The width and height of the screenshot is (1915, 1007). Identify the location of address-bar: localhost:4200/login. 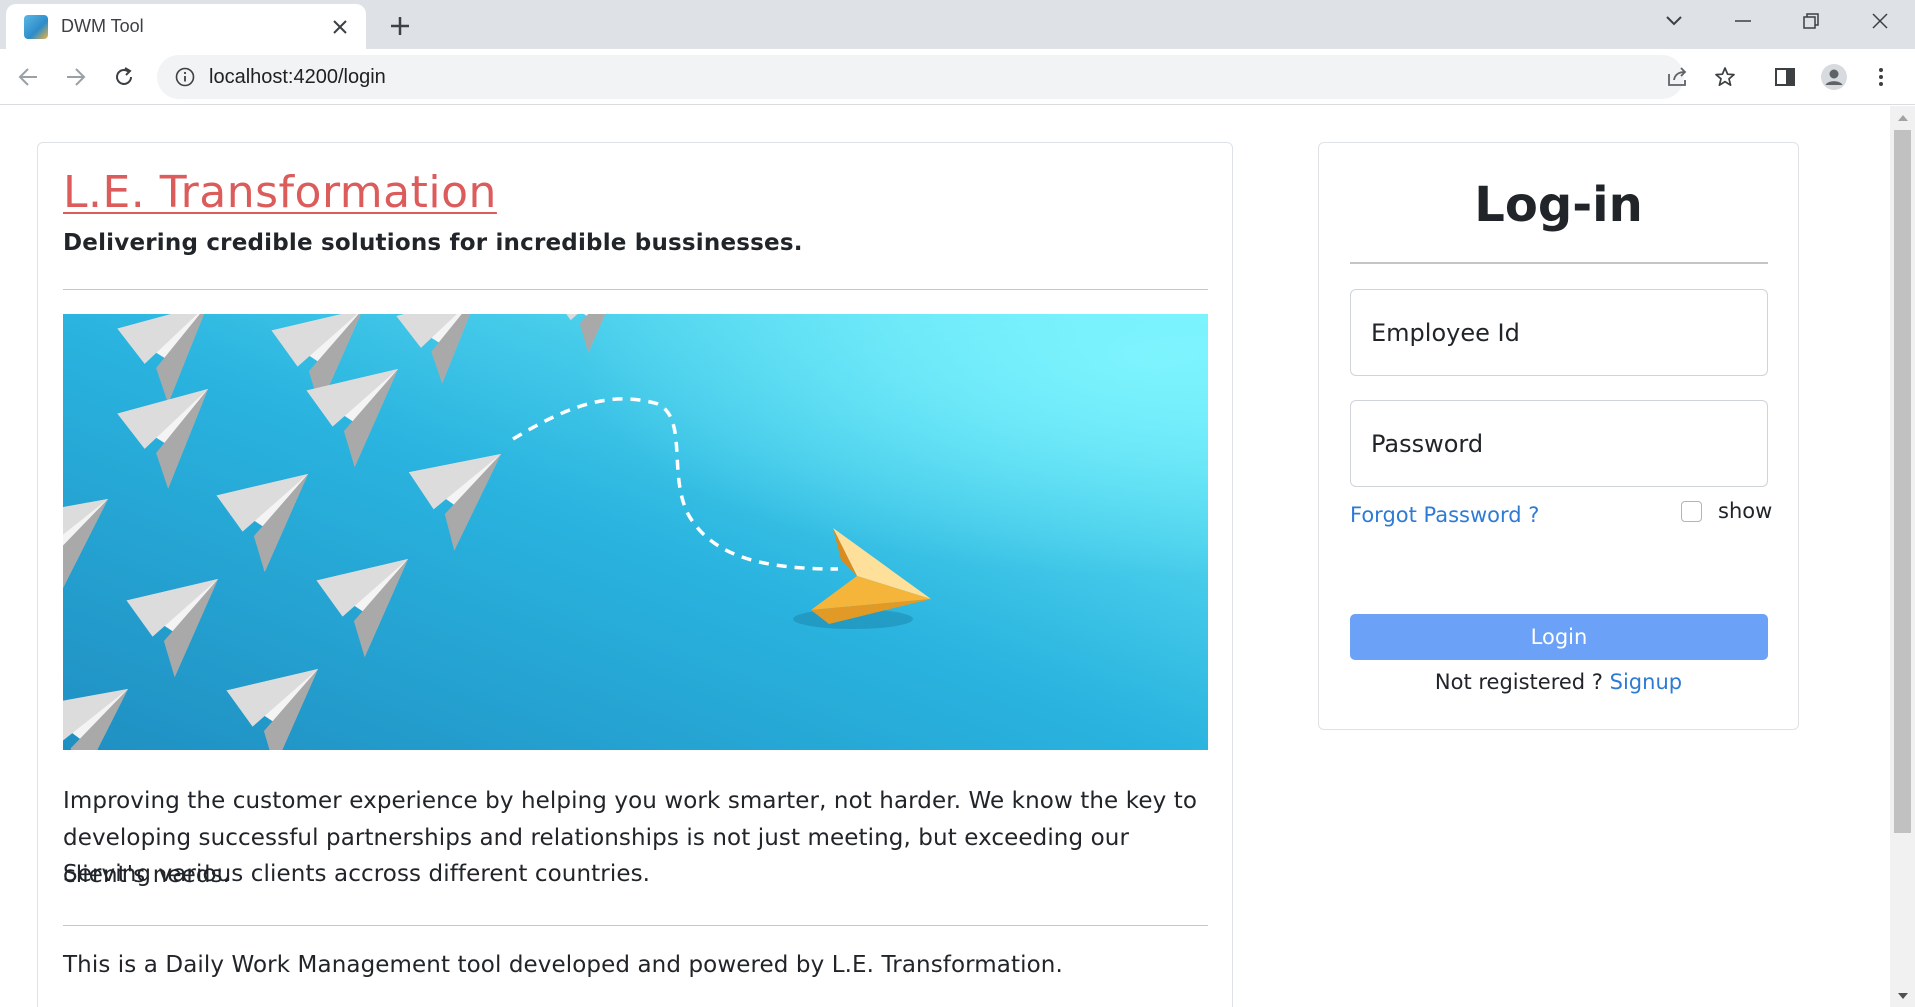
(920, 77).